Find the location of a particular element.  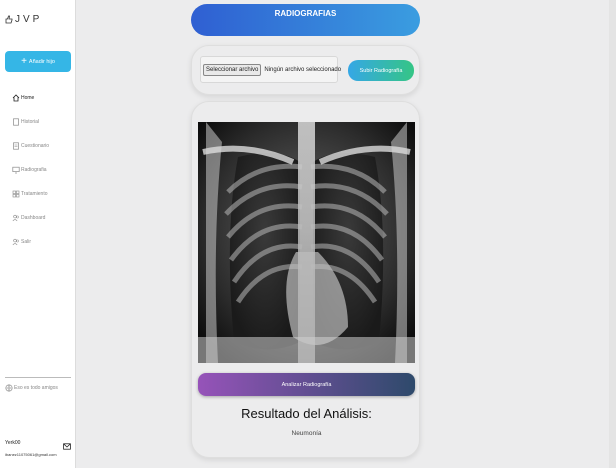

sidebar-item-cuestionario: Cuestionario is located at coordinates (30, 146).